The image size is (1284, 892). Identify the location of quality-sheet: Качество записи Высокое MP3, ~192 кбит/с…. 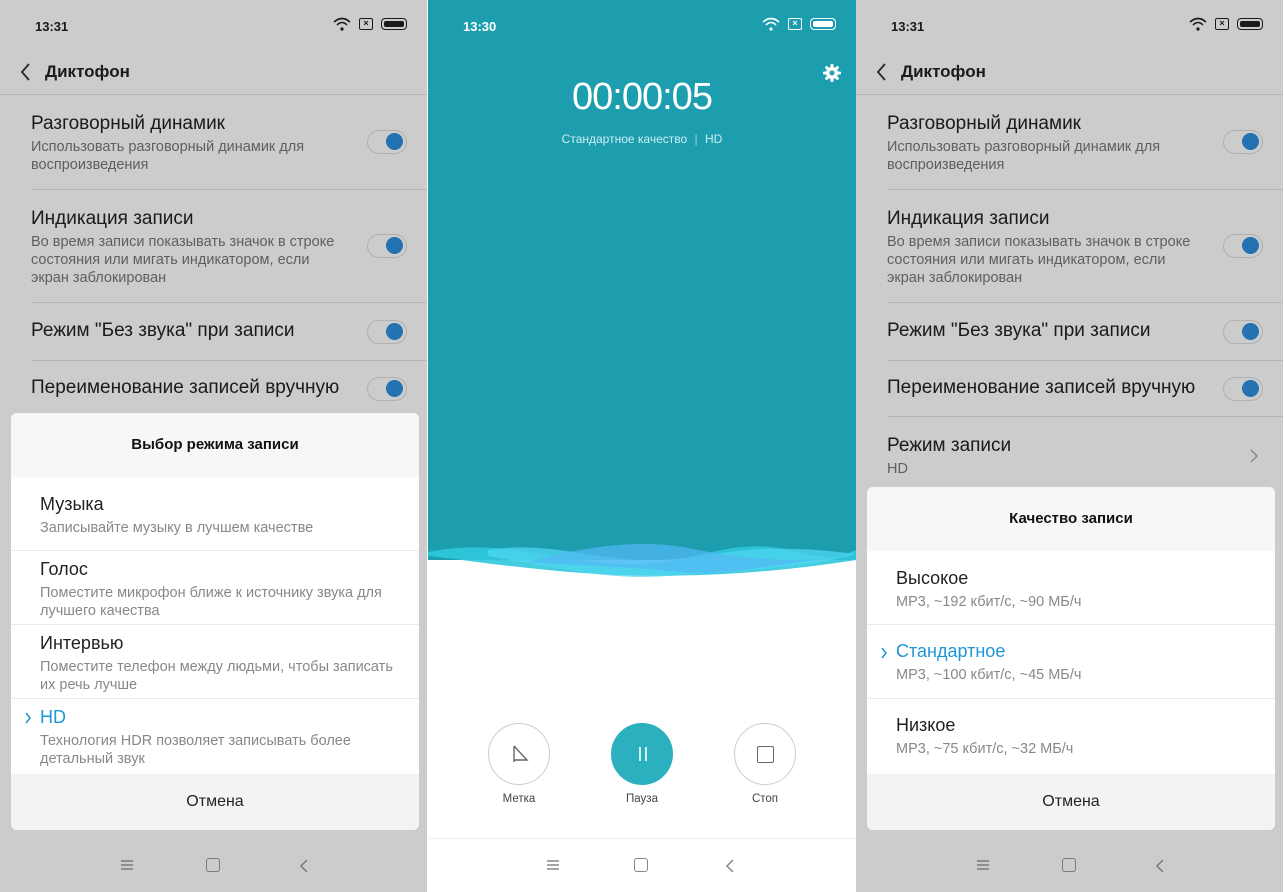
(1071, 658).